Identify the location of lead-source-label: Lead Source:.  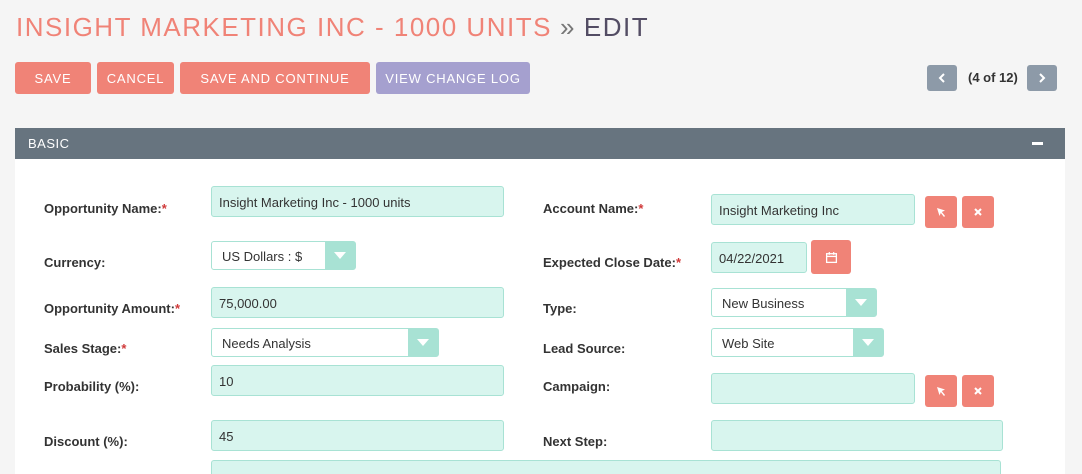
(584, 348).